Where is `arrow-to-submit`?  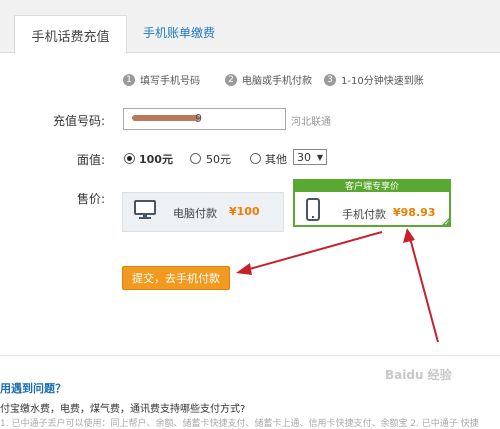
arrow-to-submit is located at coordinates (314, 251).